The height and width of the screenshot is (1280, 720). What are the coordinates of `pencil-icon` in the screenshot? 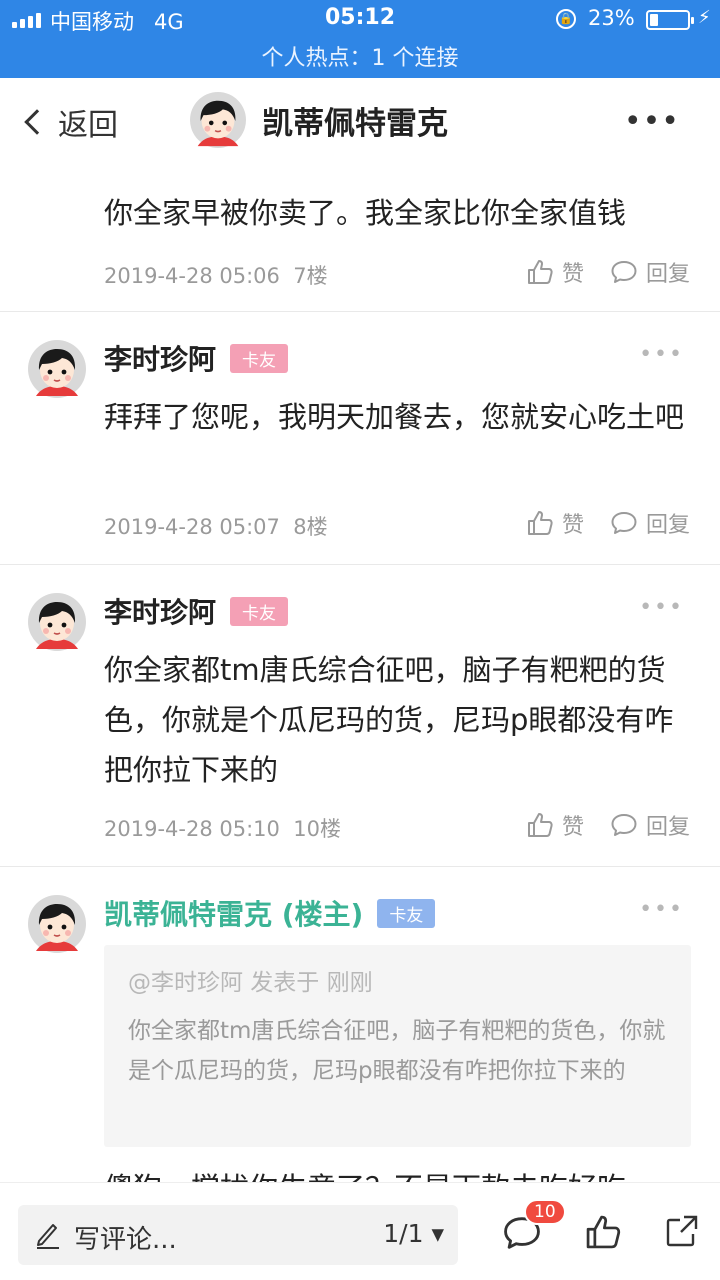 It's located at (48, 1236).